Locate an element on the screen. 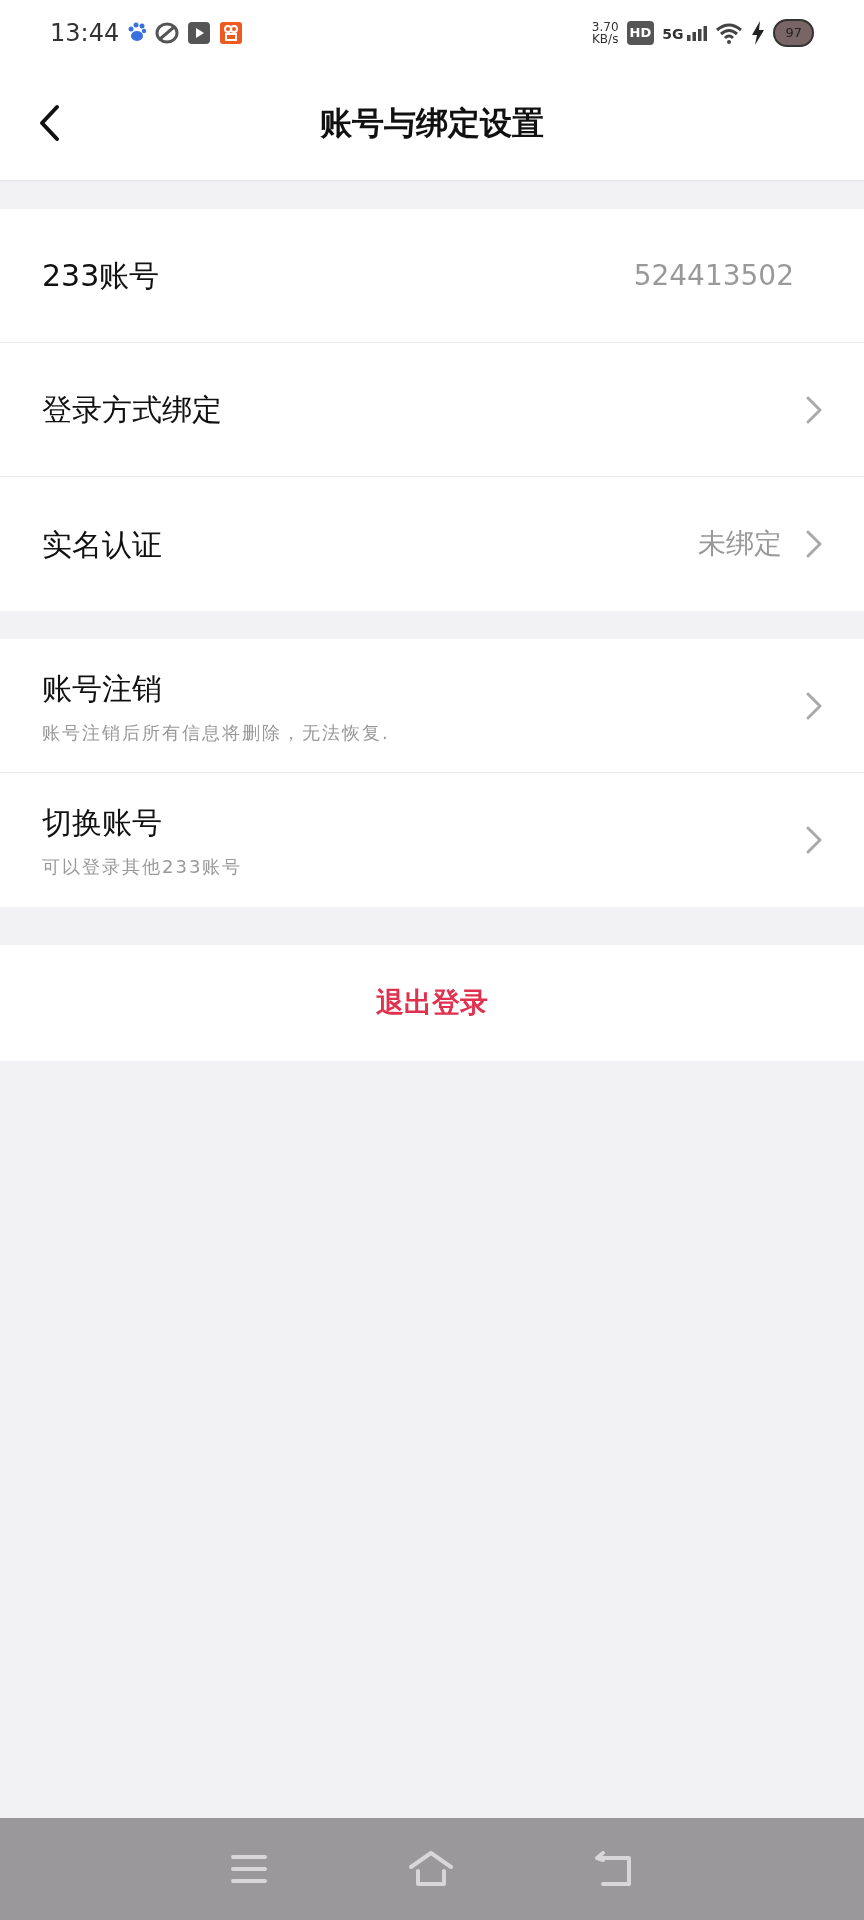 This screenshot has width=864, height=1920. status-time: 13:44 is located at coordinates (85, 33).